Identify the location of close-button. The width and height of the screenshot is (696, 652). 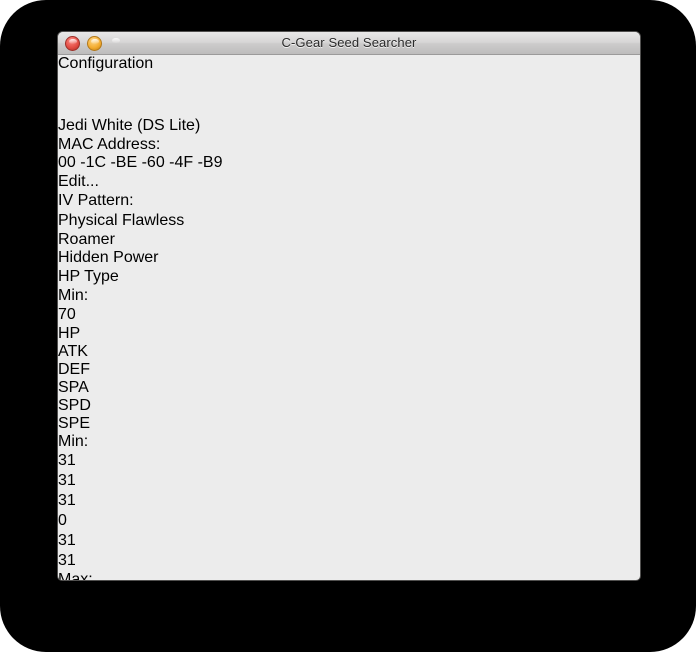
(72, 43).